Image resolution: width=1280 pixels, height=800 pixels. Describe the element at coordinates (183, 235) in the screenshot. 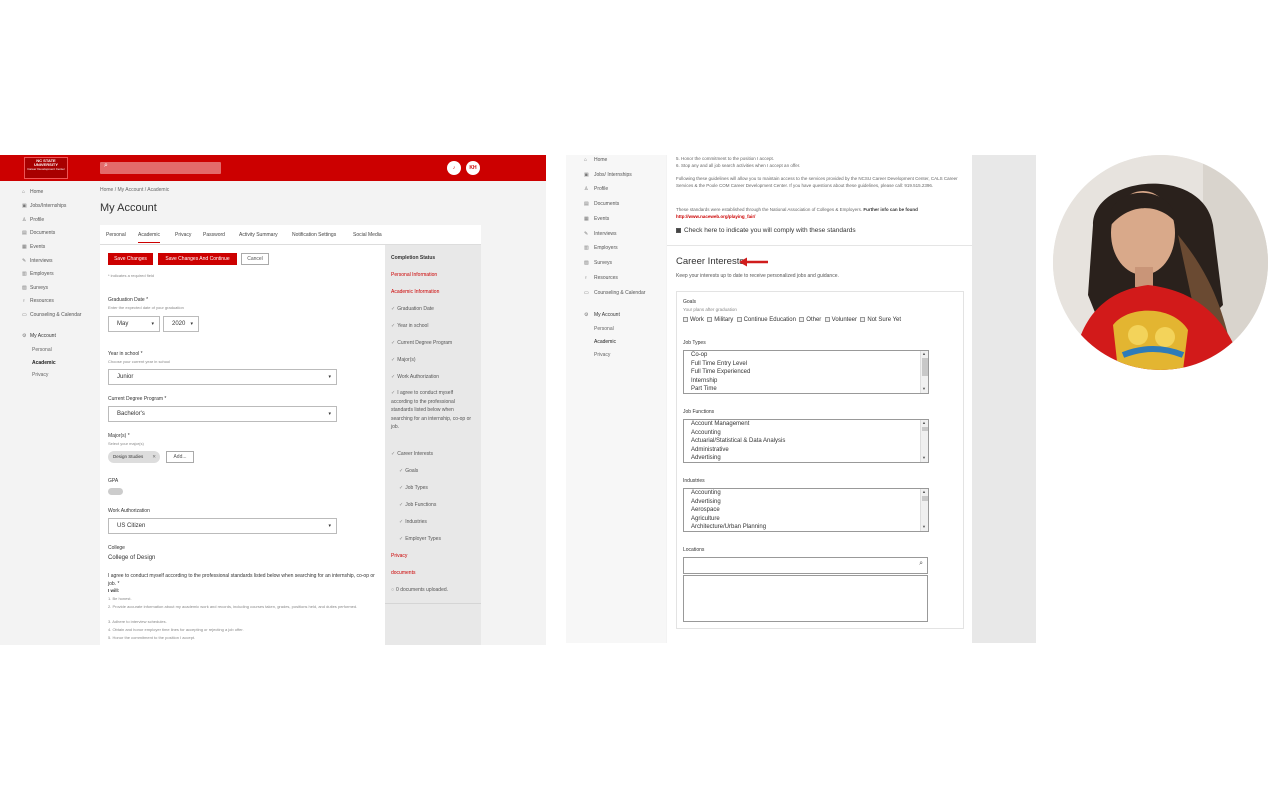

I see `tab-privacy: Privacy` at that location.